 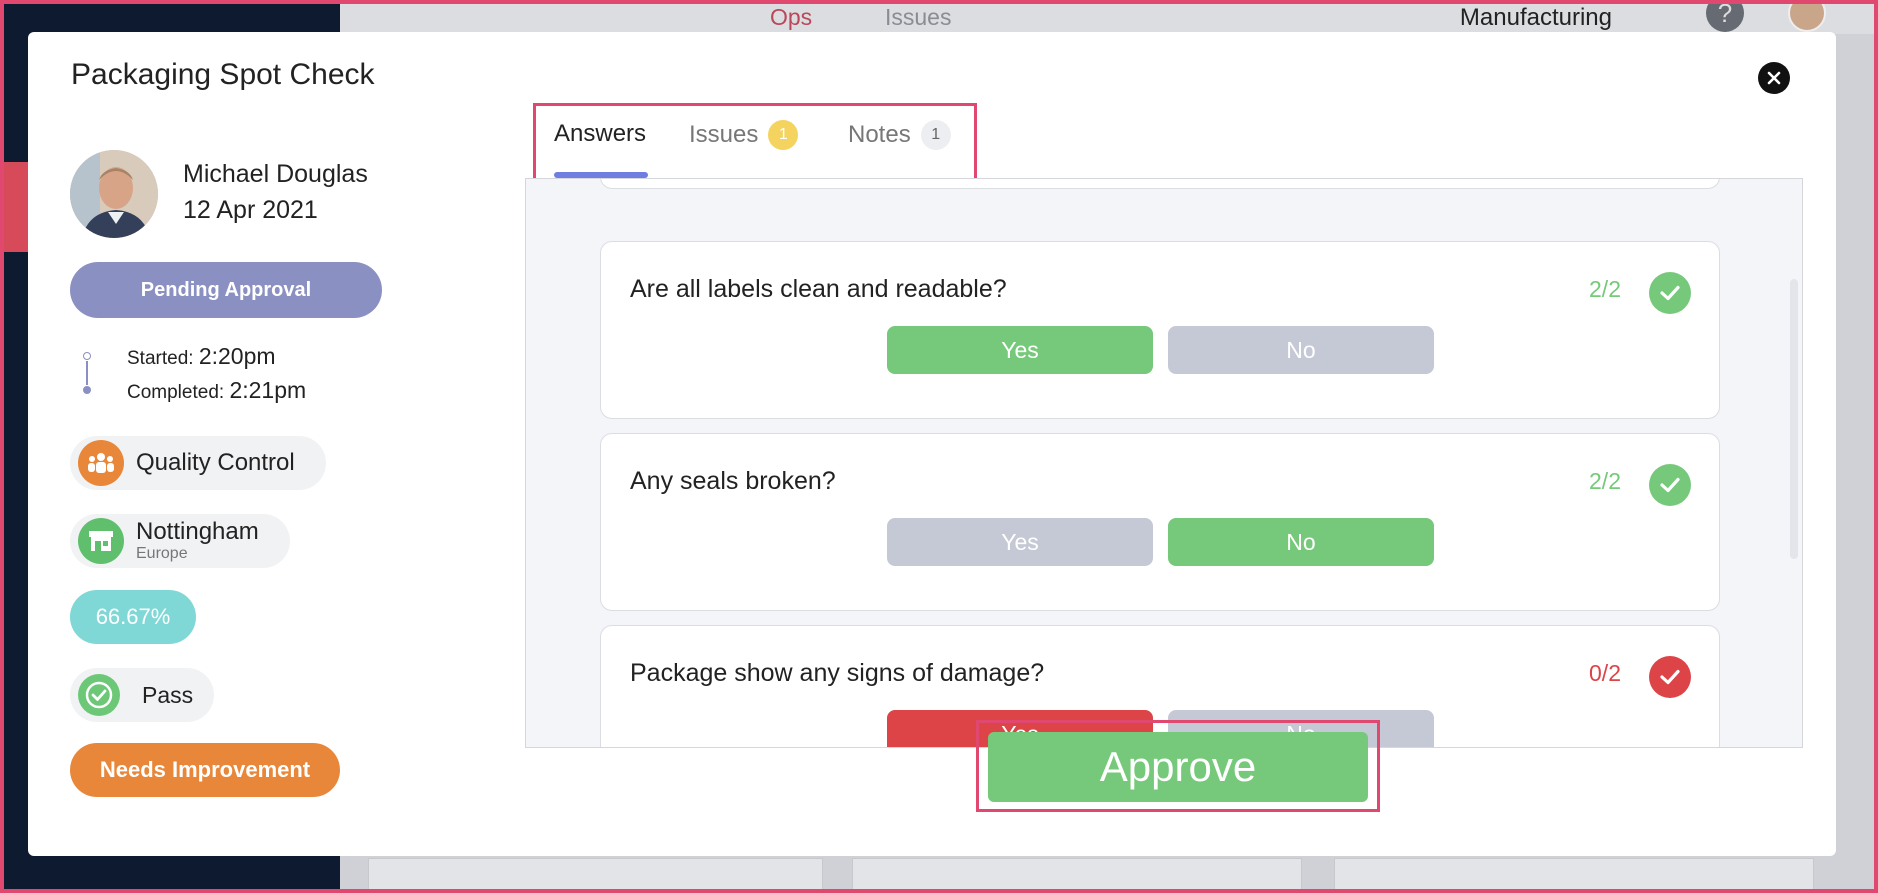 I want to click on grade-badge: Needs Improvement, so click(x=205, y=770).